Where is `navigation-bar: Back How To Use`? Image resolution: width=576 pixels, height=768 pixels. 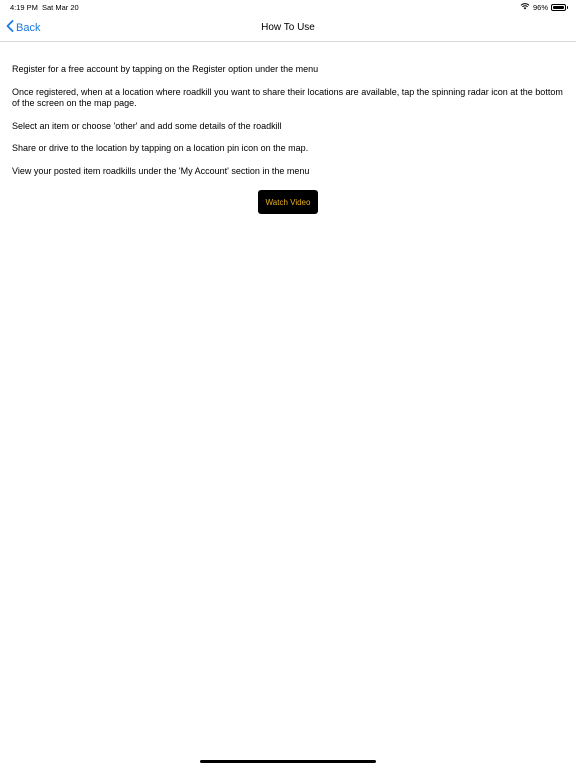
navigation-bar: Back How To Use is located at coordinates (288, 28).